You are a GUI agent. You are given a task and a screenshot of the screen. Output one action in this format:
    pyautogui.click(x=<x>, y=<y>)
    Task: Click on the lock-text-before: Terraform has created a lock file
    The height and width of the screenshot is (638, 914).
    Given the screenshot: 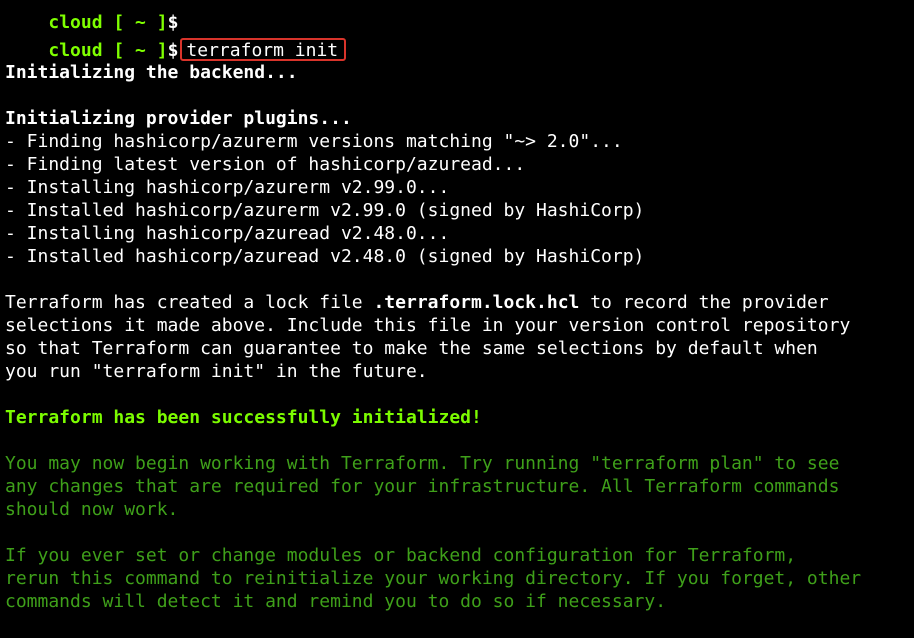 What is the action you would take?
    pyautogui.click(x=189, y=302)
    